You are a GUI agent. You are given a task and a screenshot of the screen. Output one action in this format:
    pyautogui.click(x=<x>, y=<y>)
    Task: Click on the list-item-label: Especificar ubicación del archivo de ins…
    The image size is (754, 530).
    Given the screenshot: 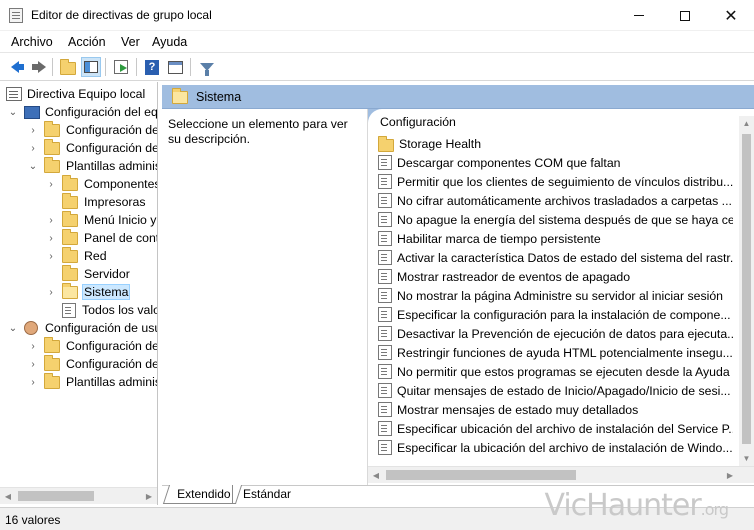 What is the action you would take?
    pyautogui.click(x=565, y=428)
    